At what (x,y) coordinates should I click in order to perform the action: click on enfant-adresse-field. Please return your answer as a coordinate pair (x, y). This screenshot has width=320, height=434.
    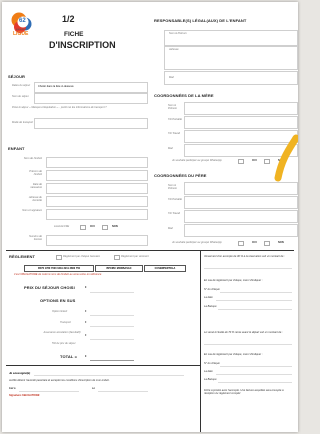
    Looking at the image, I should click on (97, 201).